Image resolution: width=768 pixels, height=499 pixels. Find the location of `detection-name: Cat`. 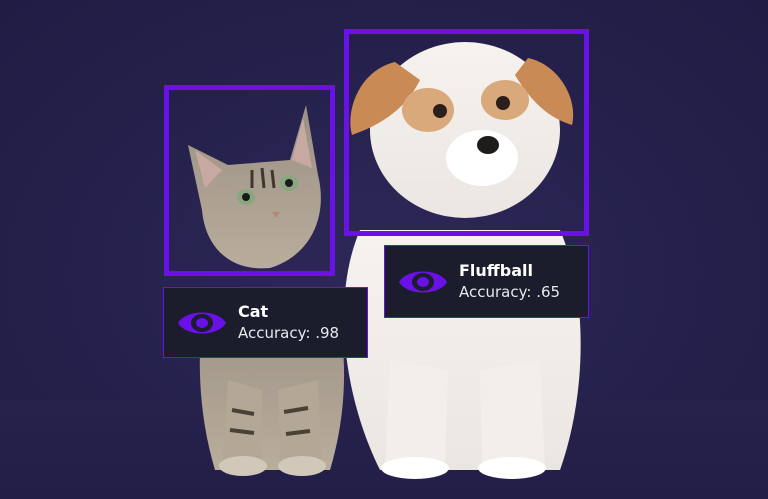

detection-name: Cat is located at coordinates (253, 311).